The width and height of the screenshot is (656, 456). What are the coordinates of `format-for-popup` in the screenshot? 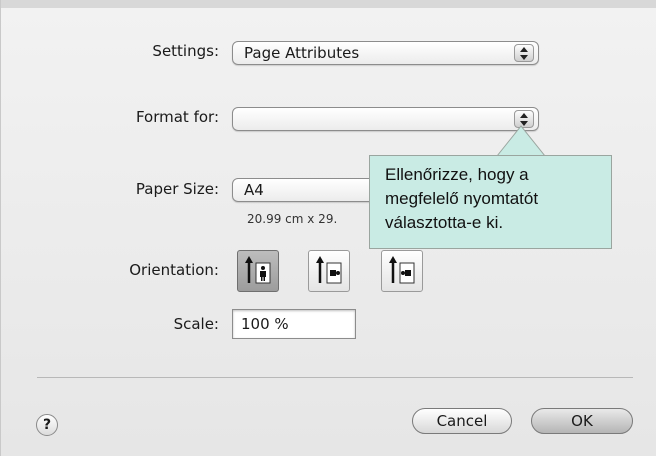 It's located at (385, 119).